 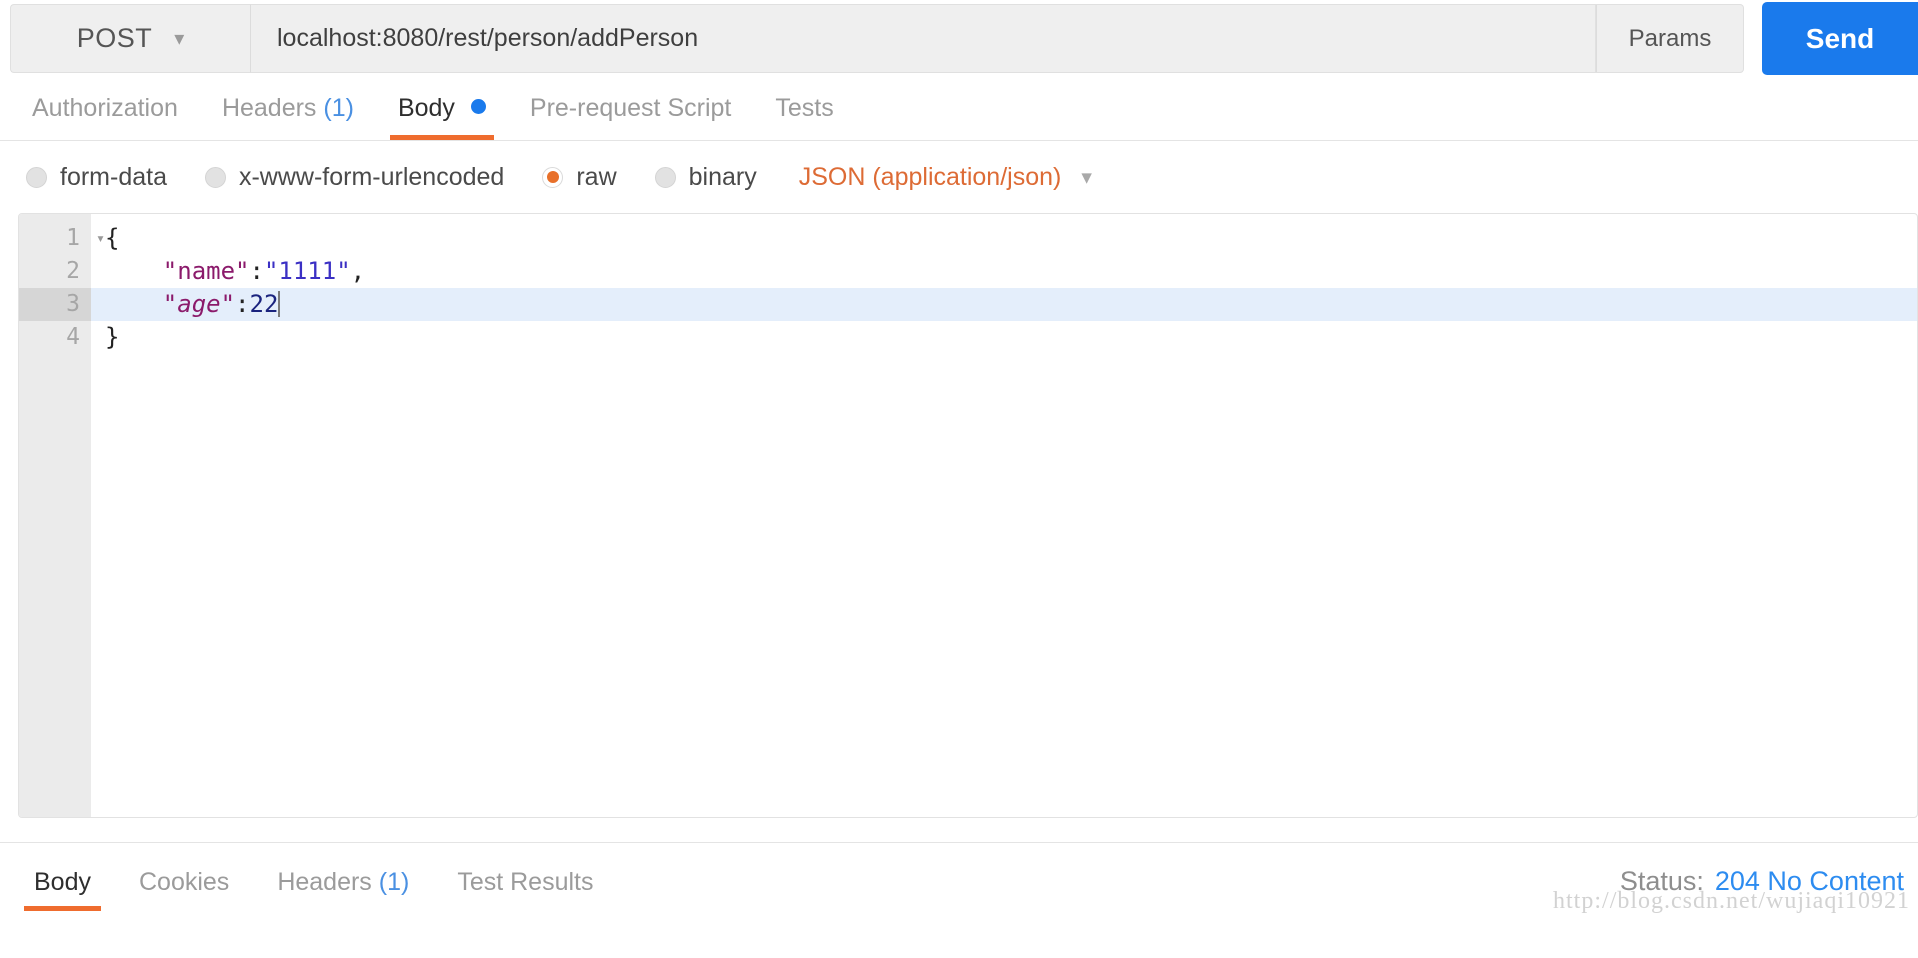 I want to click on body-type-raw-label: raw, so click(x=596, y=176).